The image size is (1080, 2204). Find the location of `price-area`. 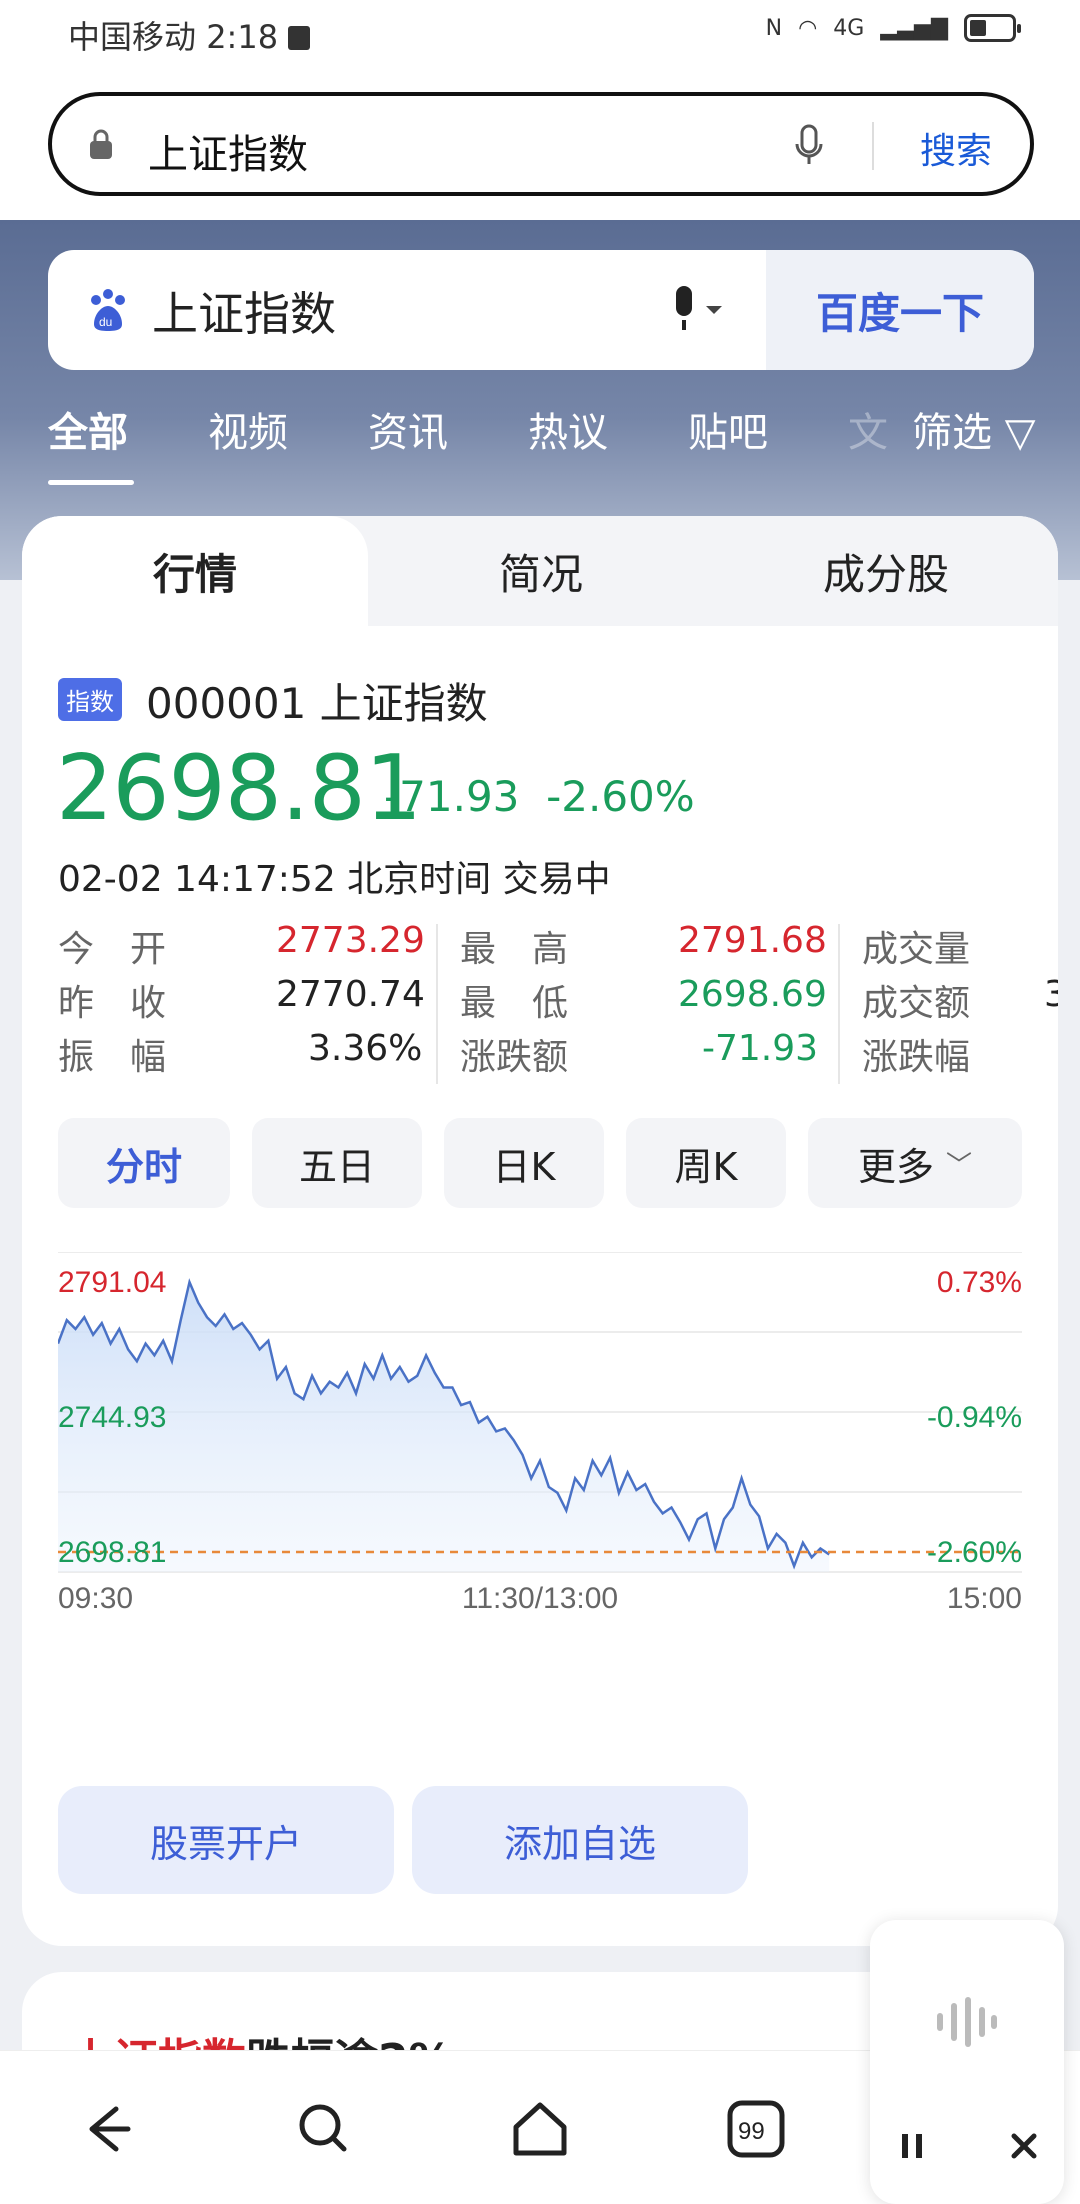

price-area is located at coordinates (444, 1427).